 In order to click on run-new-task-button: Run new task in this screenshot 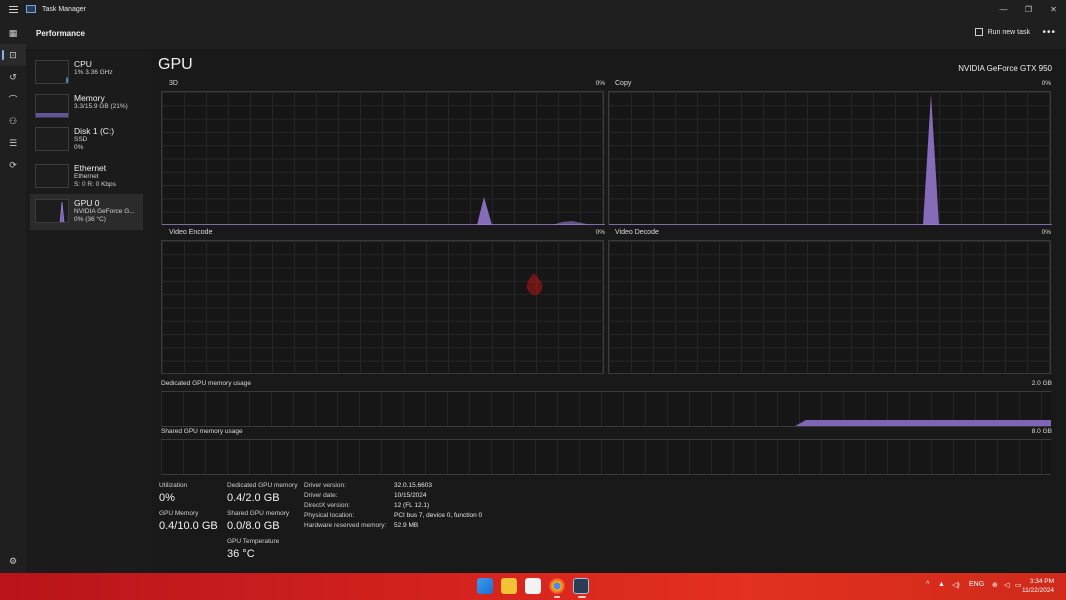, I will do `click(1002, 32)`.